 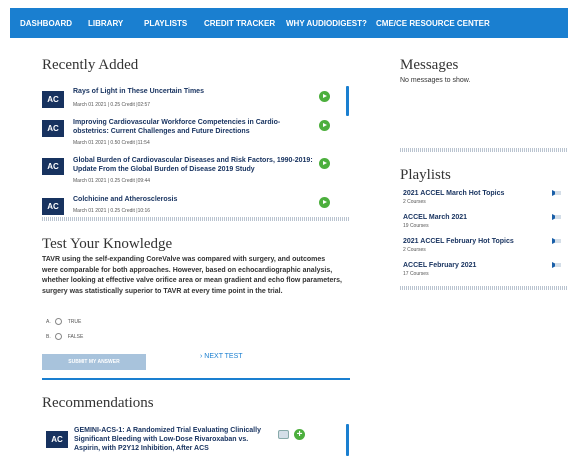 What do you see at coordinates (483, 269) in the screenshot?
I see `playlist-item: ACCEL February 2021 17 Courses` at bounding box center [483, 269].